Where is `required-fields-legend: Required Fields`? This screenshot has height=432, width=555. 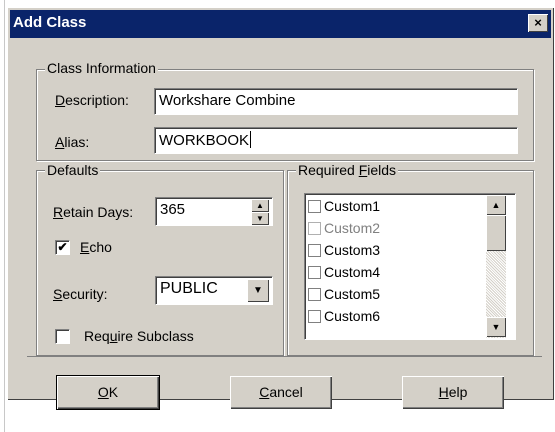 required-fields-legend: Required Fields is located at coordinates (347, 170).